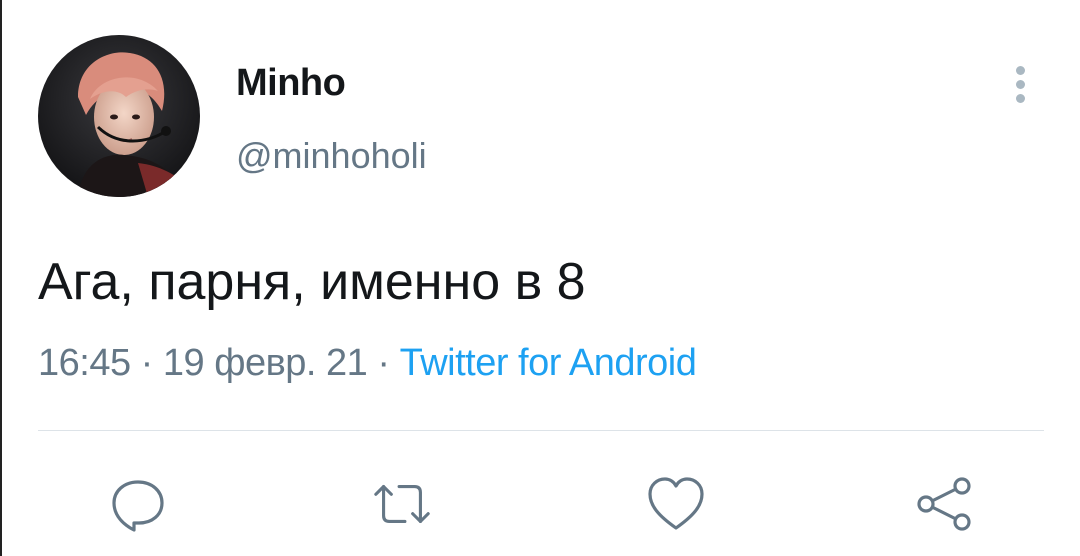 The width and height of the screenshot is (1080, 556). I want to click on user-handle: @minhoholi, so click(331, 156).